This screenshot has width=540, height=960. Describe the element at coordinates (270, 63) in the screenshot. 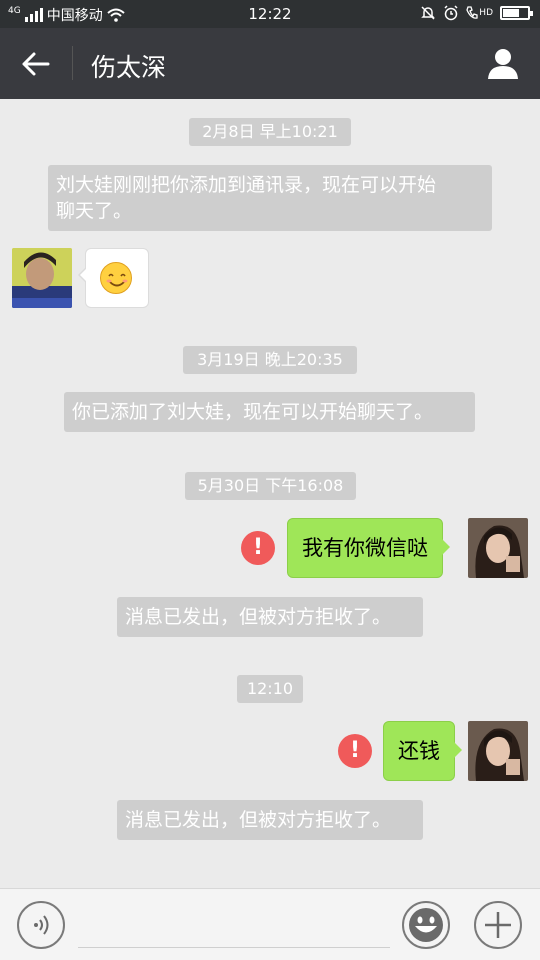

I see `chat-header: 伤太深` at that location.